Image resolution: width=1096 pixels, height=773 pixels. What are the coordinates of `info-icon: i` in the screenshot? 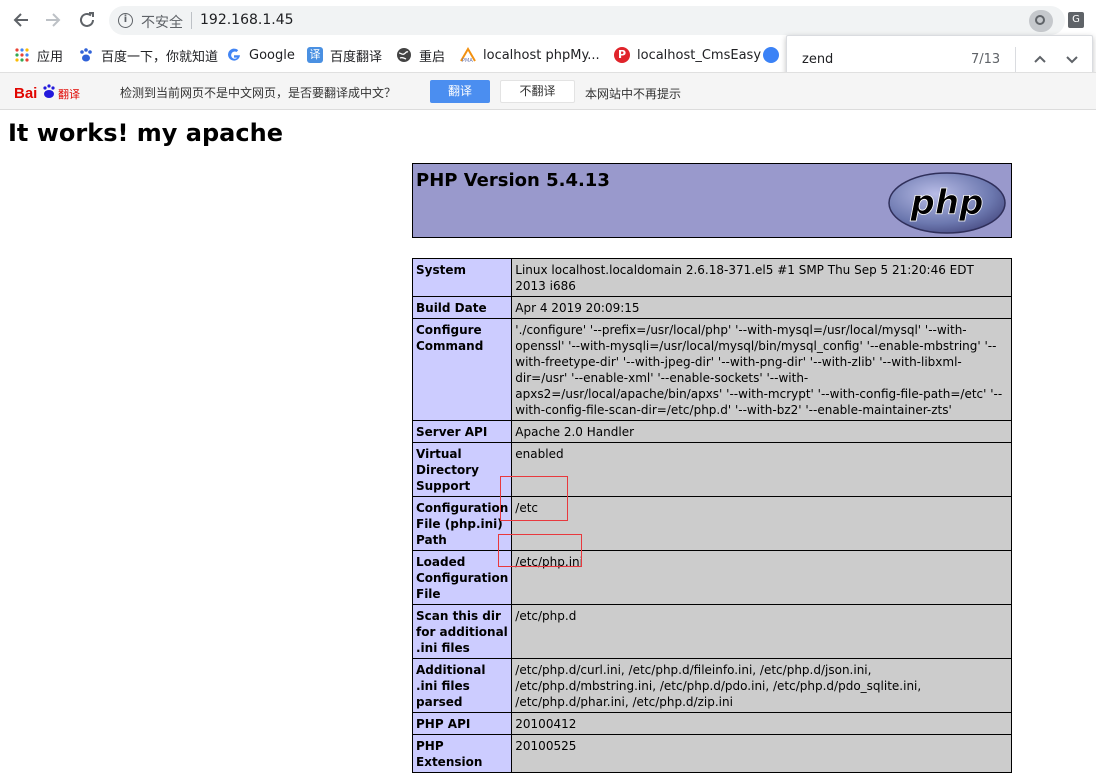 It's located at (125, 20).